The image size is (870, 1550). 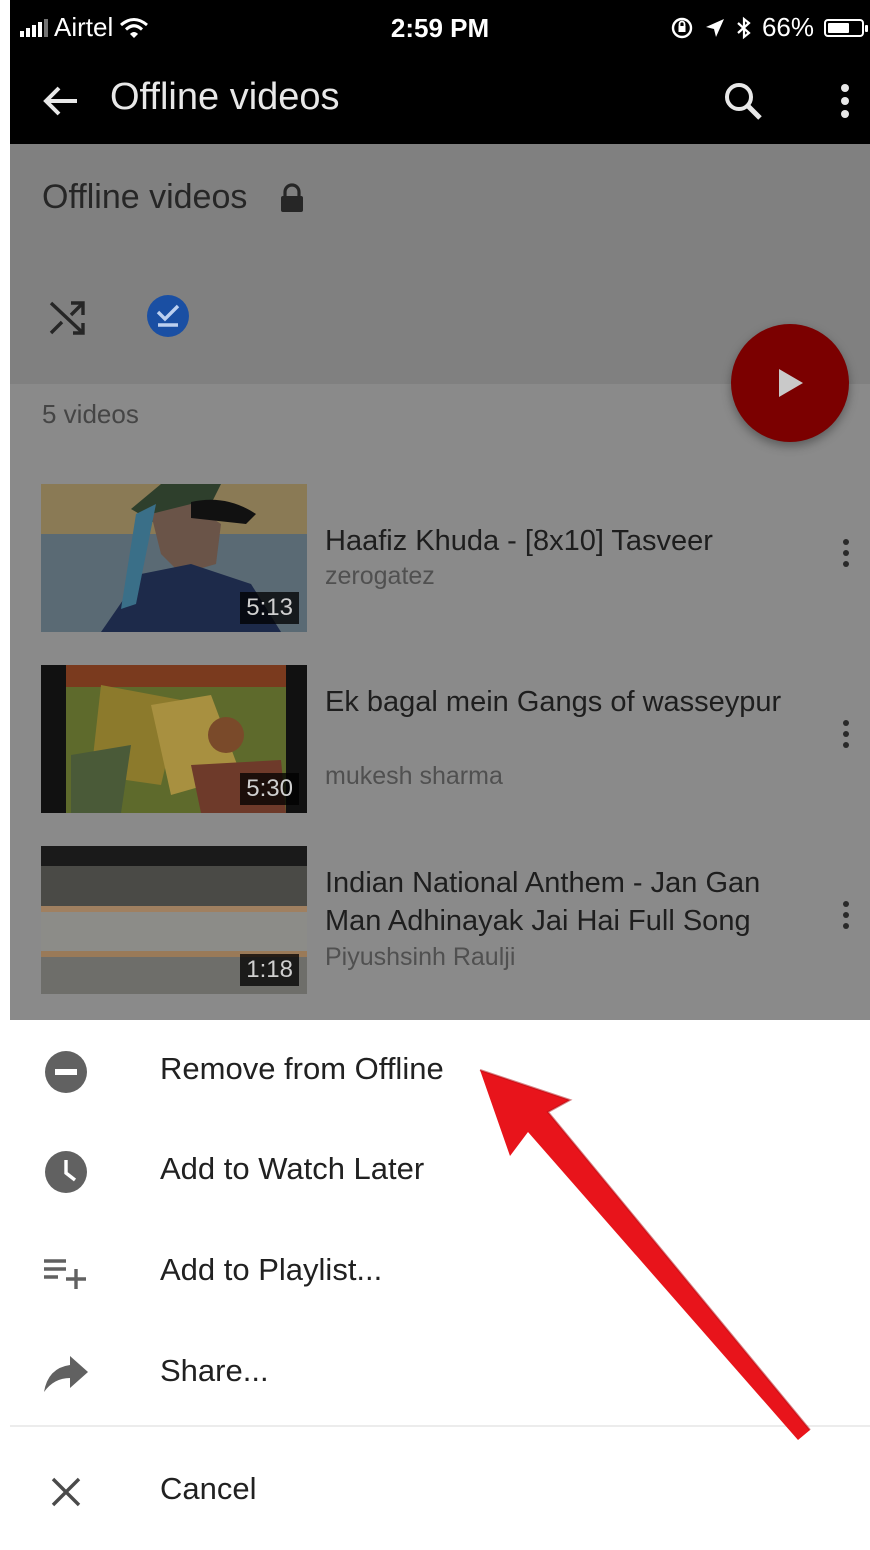 I want to click on duration-badge: 5:30, so click(x=269, y=789).